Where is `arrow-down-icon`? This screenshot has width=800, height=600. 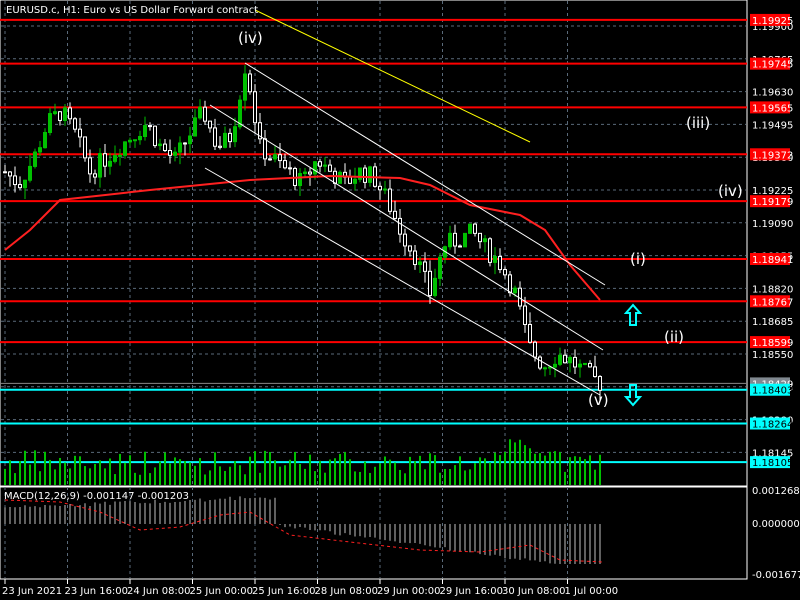
arrow-down-icon is located at coordinates (633, 395).